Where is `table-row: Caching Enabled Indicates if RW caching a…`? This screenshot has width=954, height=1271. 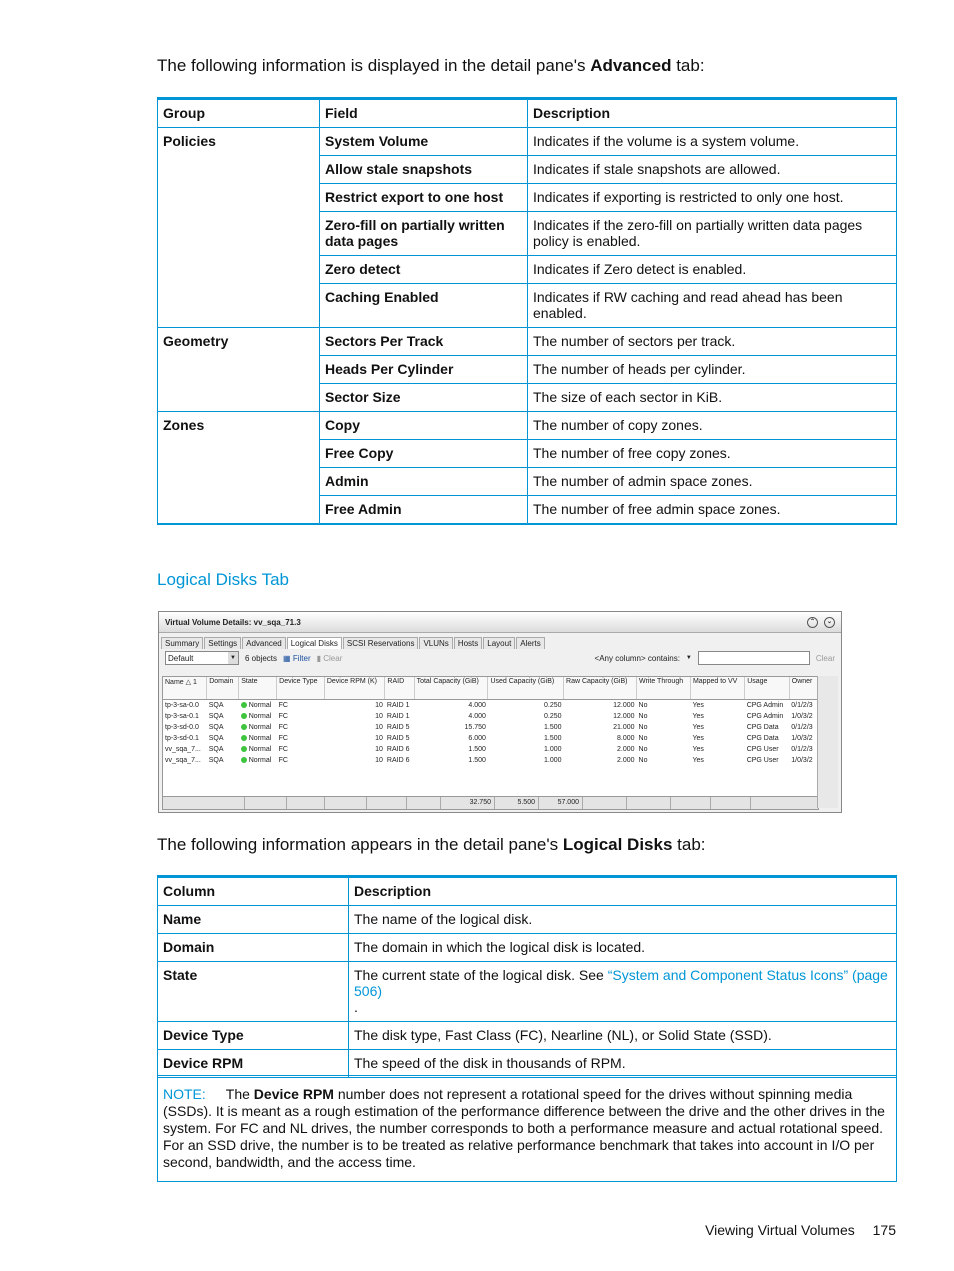 table-row: Caching Enabled Indicates if RW caching a… is located at coordinates (527, 305).